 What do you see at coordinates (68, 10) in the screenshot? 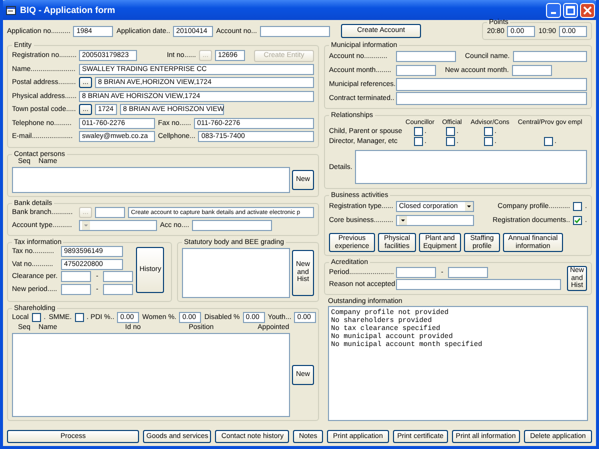
I see `window-title: BIQ - Application form` at bounding box center [68, 10].